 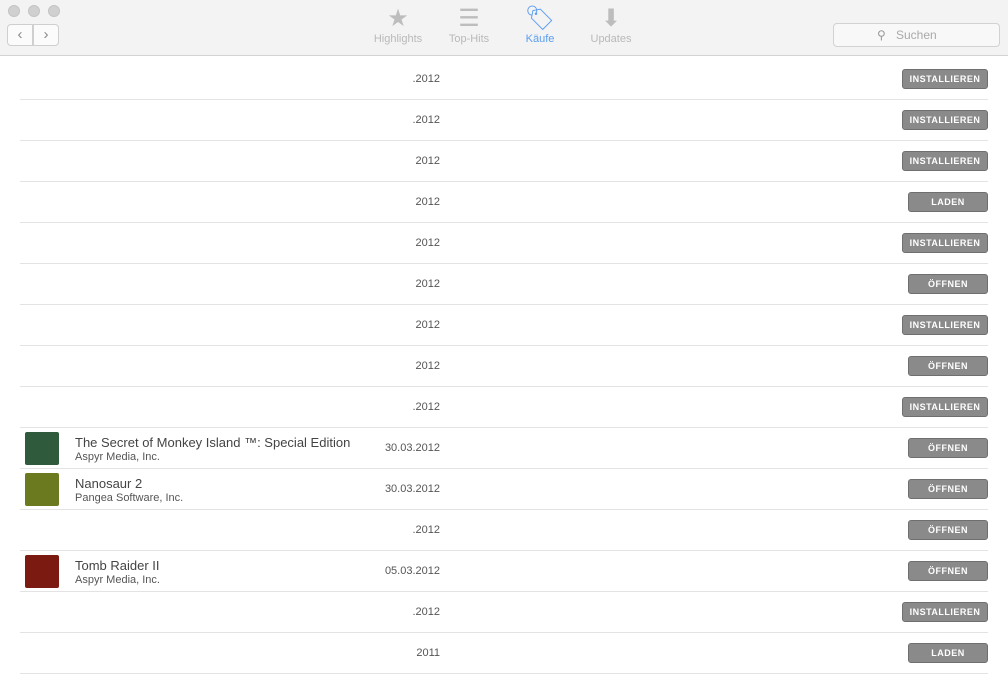 What do you see at coordinates (398, 39) in the screenshot?
I see `tab-label: Highlights` at bounding box center [398, 39].